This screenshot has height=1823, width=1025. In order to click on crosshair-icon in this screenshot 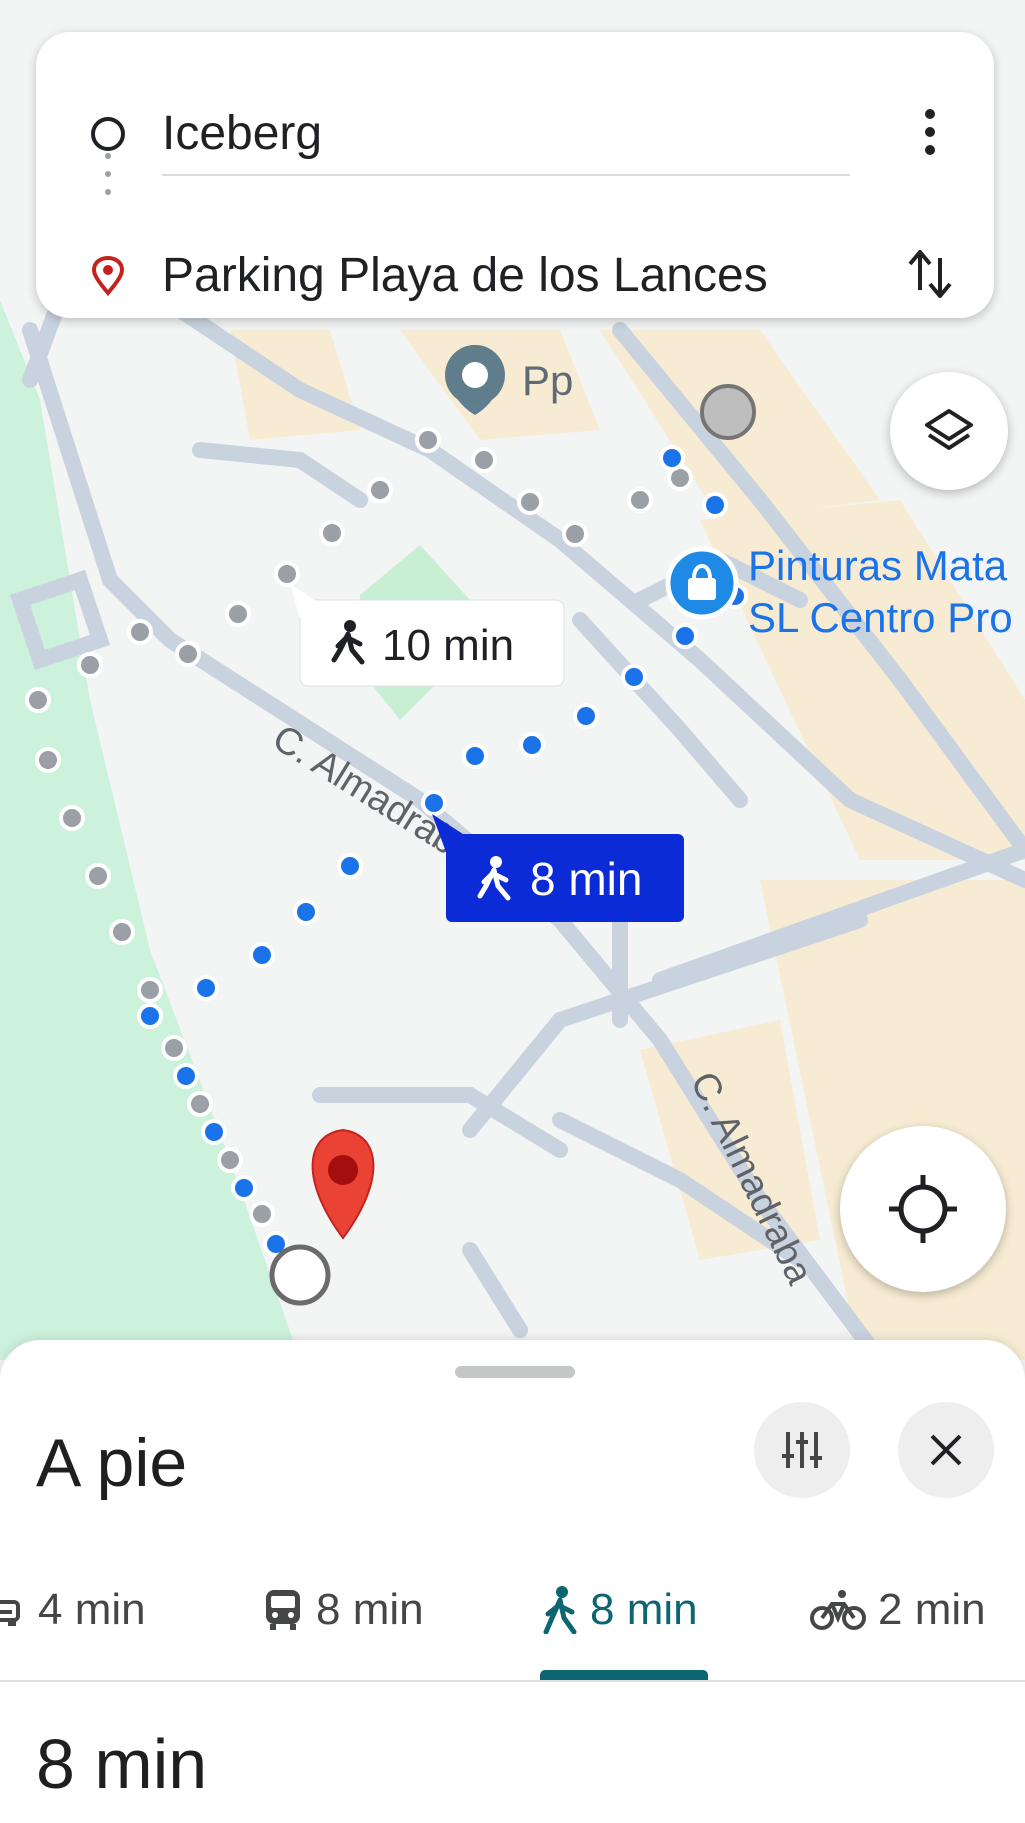, I will do `click(923, 1209)`.